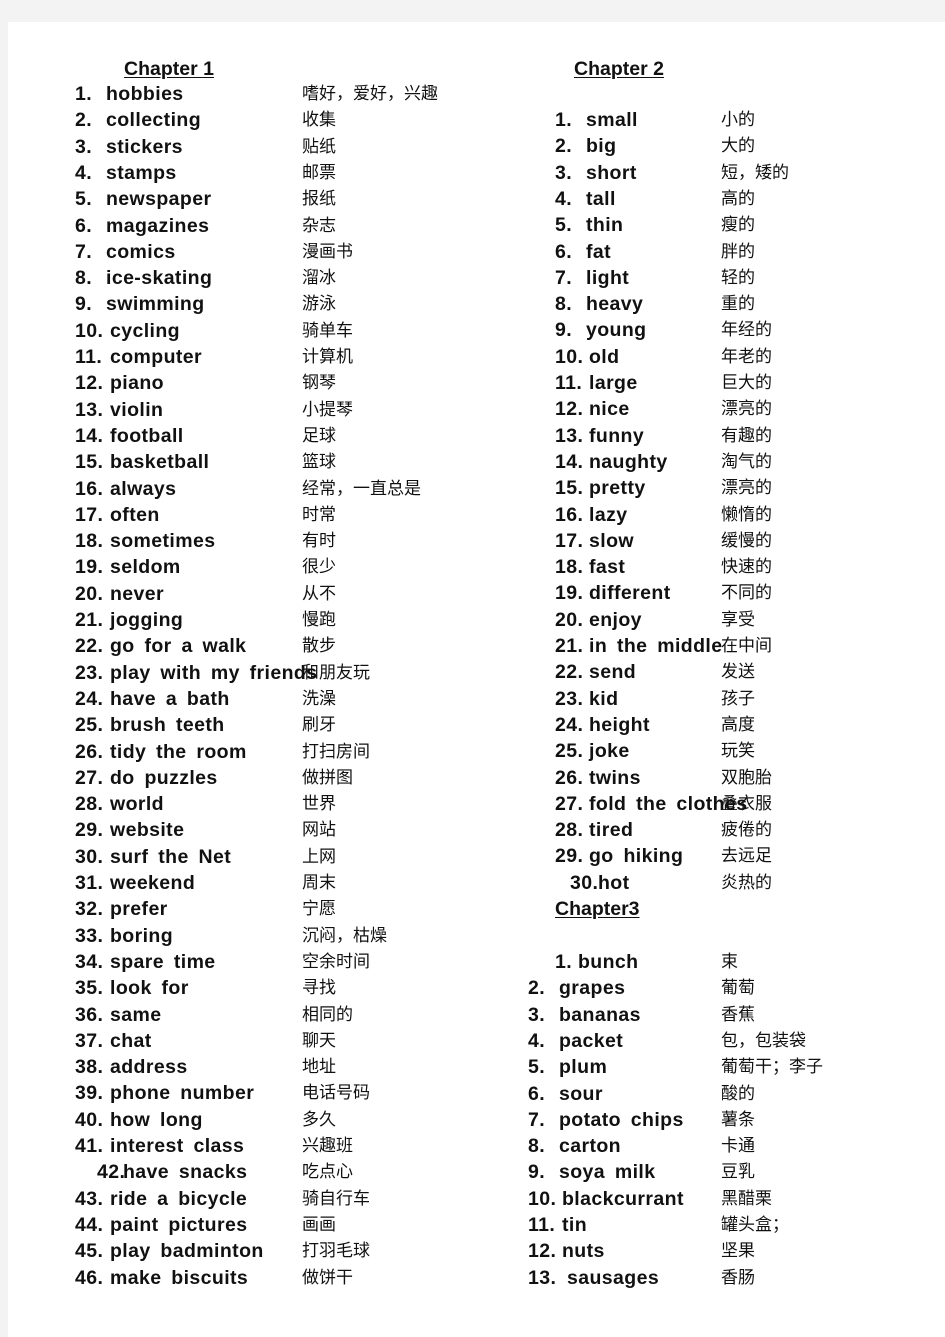 The width and height of the screenshot is (945, 1337). I want to click on english-word: large, so click(613, 383).